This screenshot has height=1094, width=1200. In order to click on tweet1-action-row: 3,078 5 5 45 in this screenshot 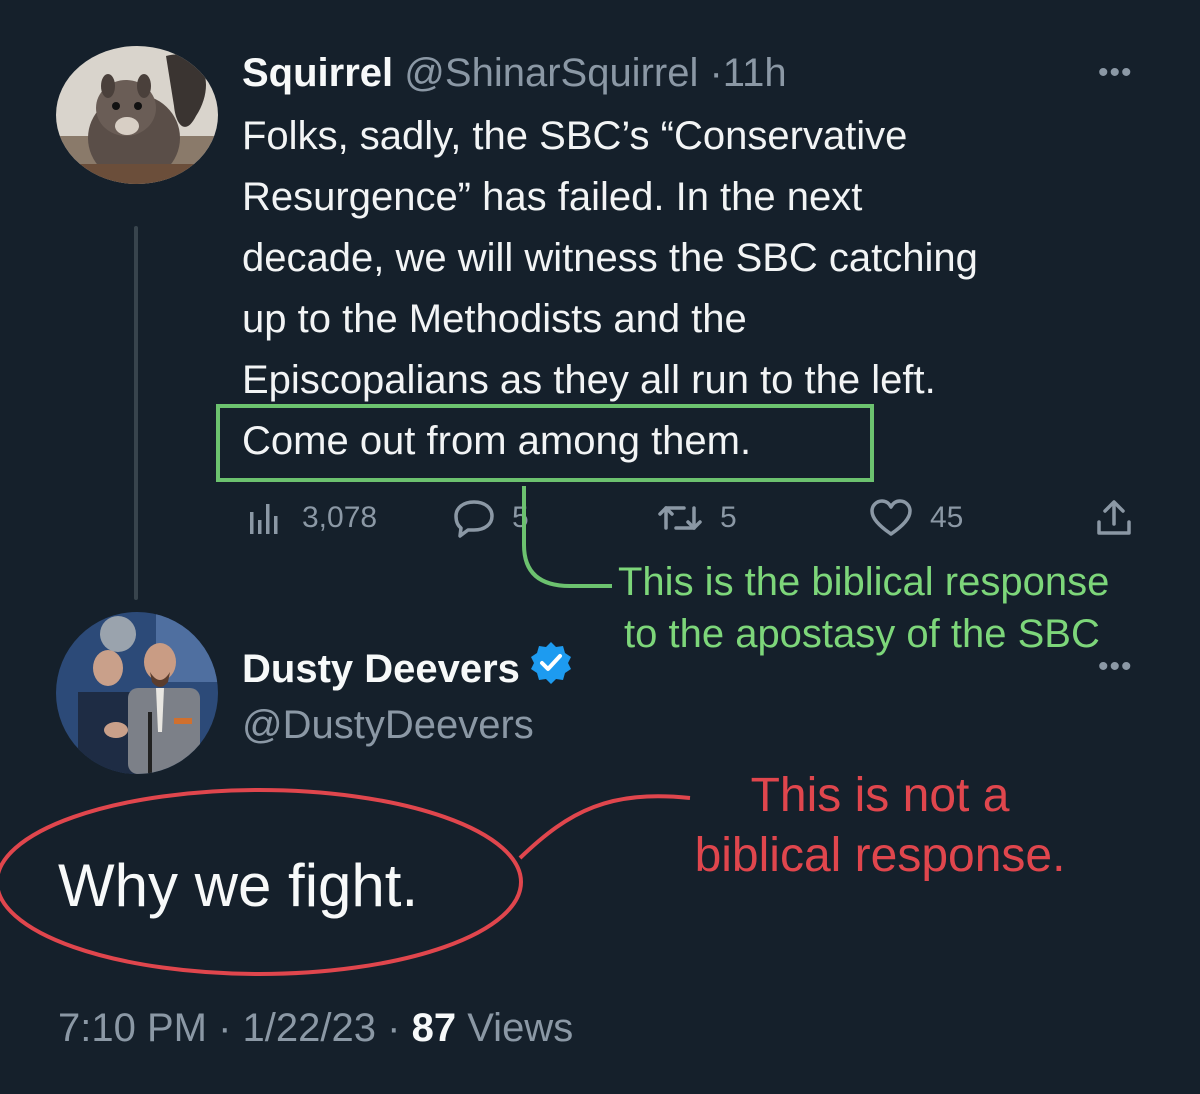, I will do `click(692, 518)`.